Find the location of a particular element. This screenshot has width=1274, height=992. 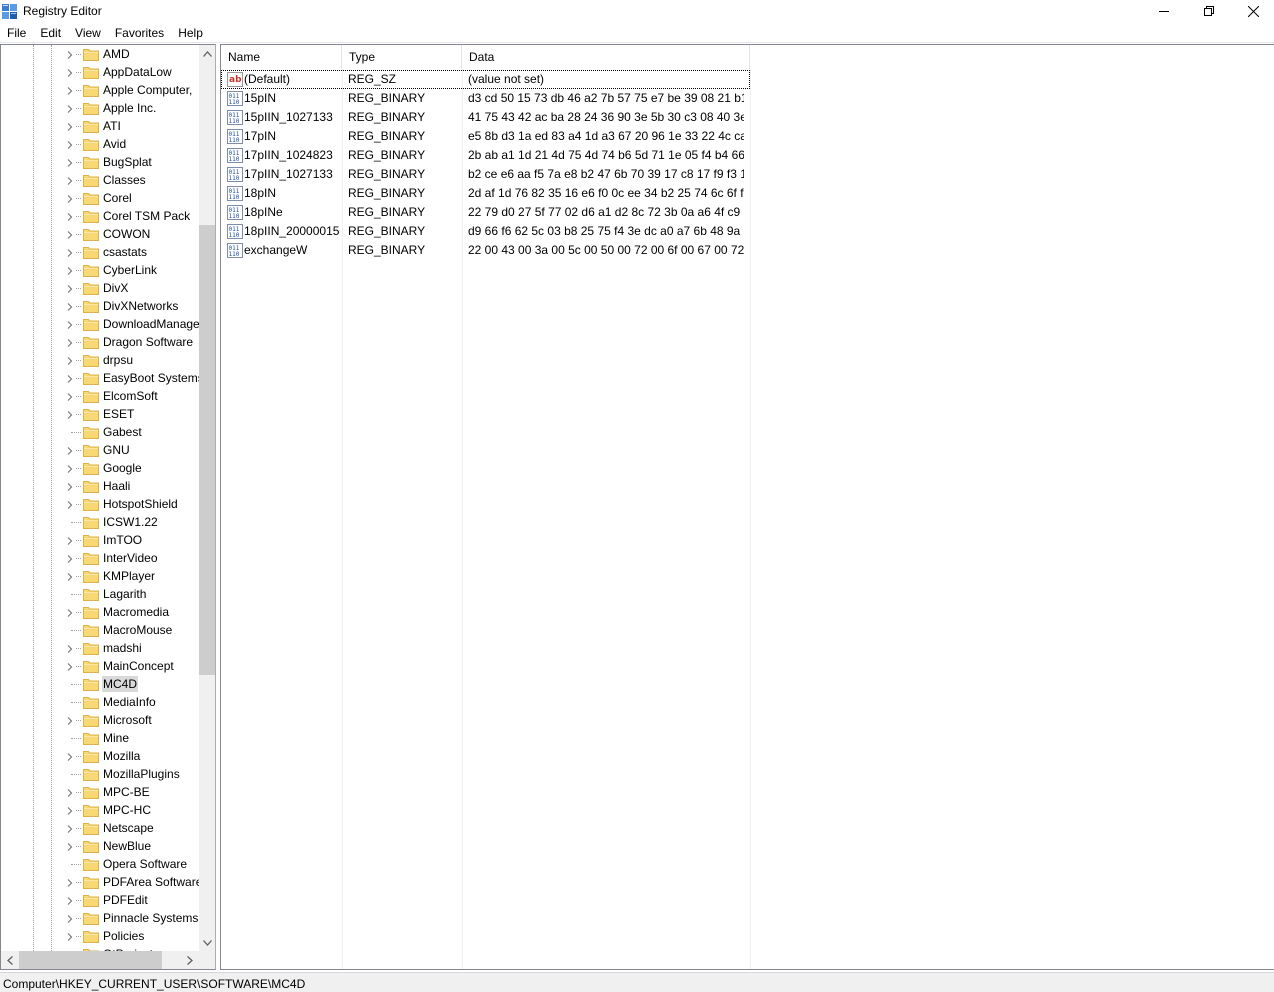

tree-item: MC4D is located at coordinates (100, 684).